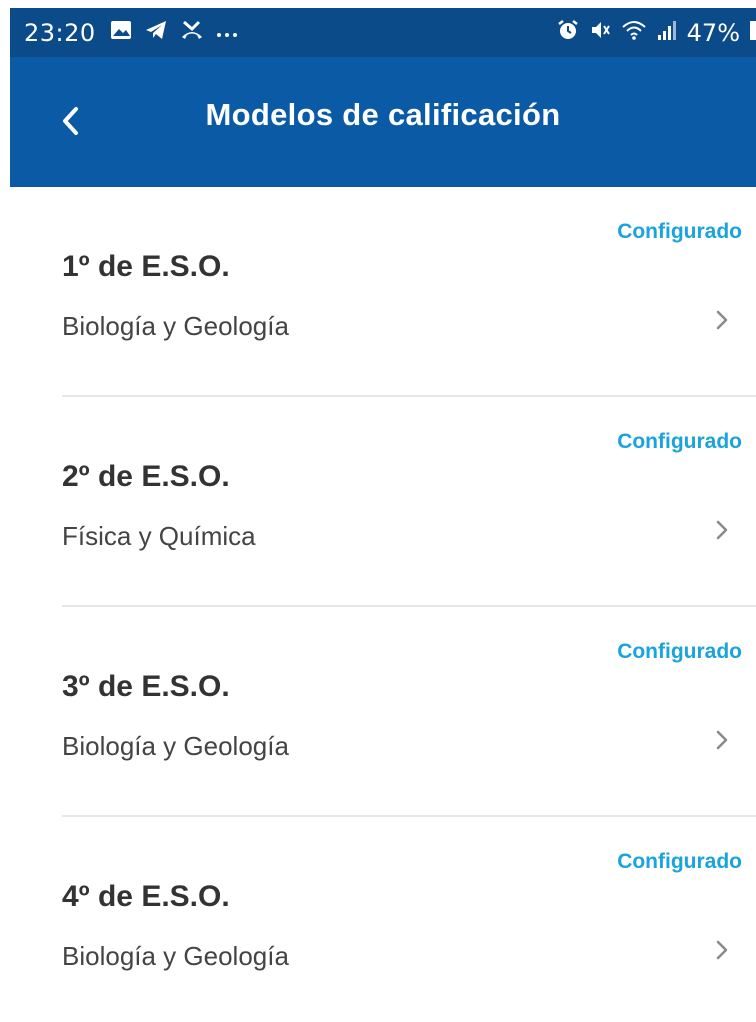 The image size is (756, 1022). Describe the element at coordinates (174, 32) in the screenshot. I see `status-left-icons` at that location.